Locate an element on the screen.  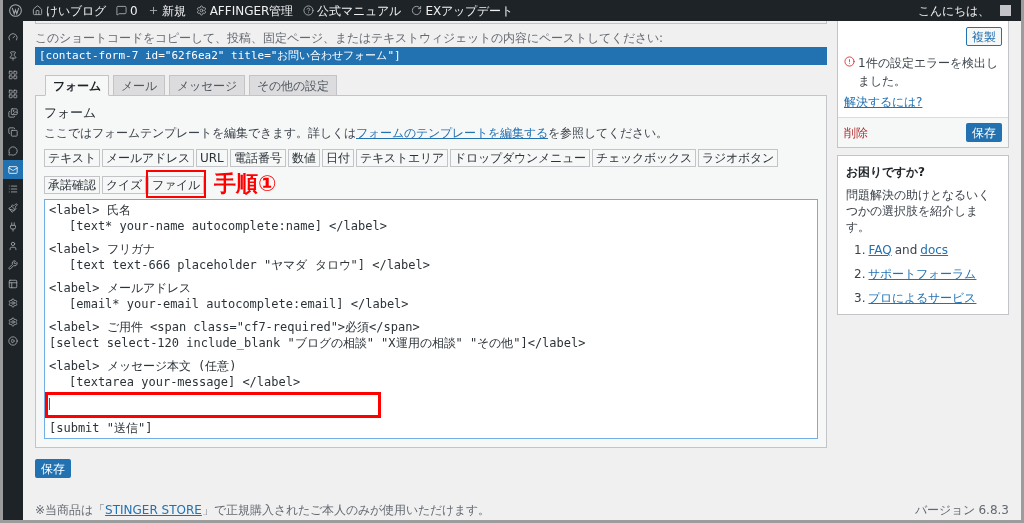
tab: その他の設定 is located at coordinates (293, 85).